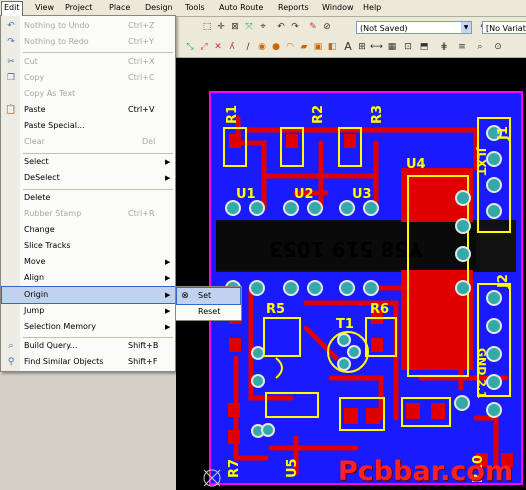 Image resolution: width=526 pixels, height=490 pixels. Describe the element at coordinates (221, 27) in the screenshot. I see `move-icon: ✛` at that location.